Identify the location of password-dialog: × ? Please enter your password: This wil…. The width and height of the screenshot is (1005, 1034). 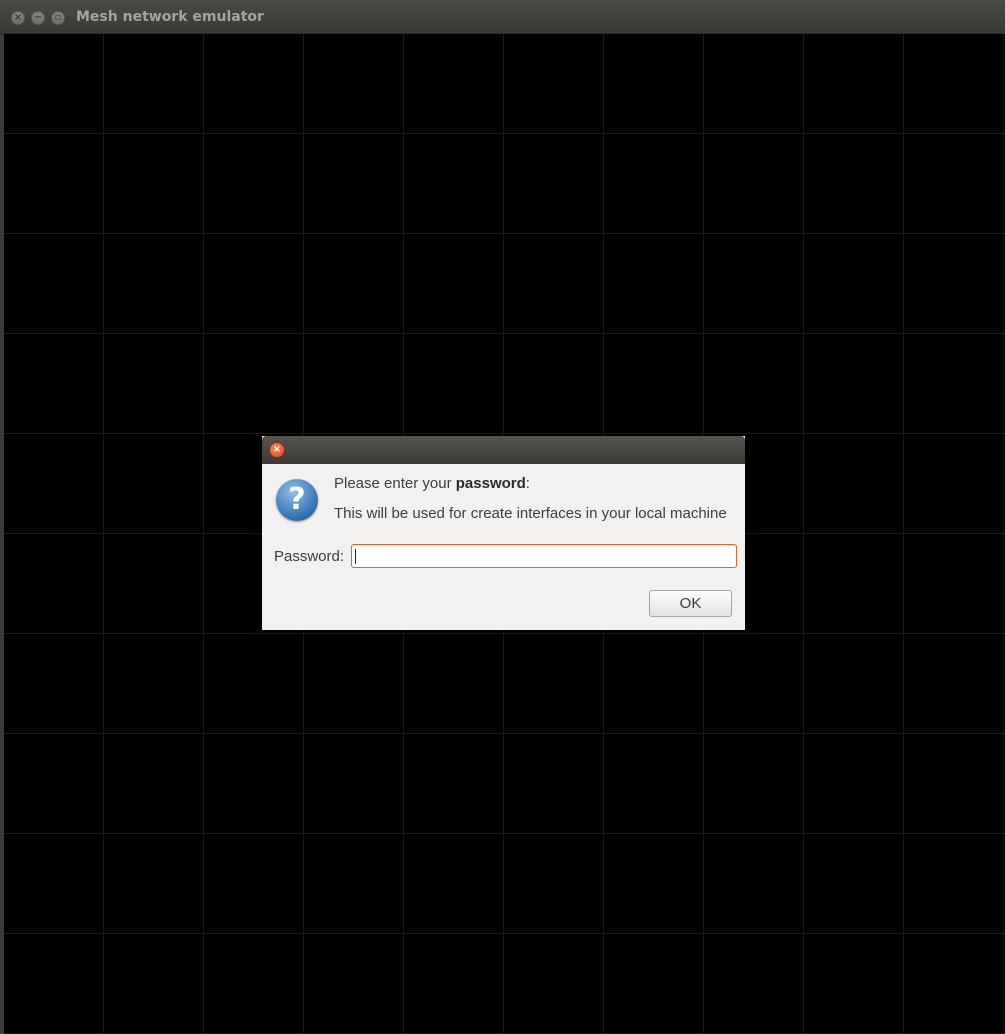
(503, 533).